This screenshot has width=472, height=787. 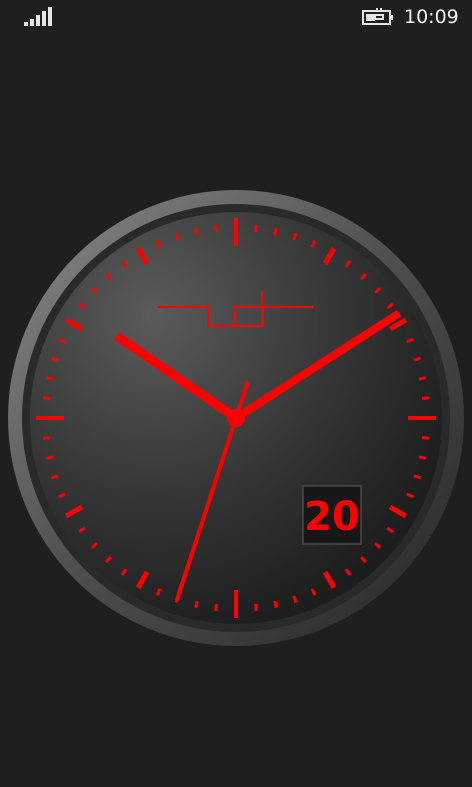 I want to click on center-hub, so click(x=236, y=418).